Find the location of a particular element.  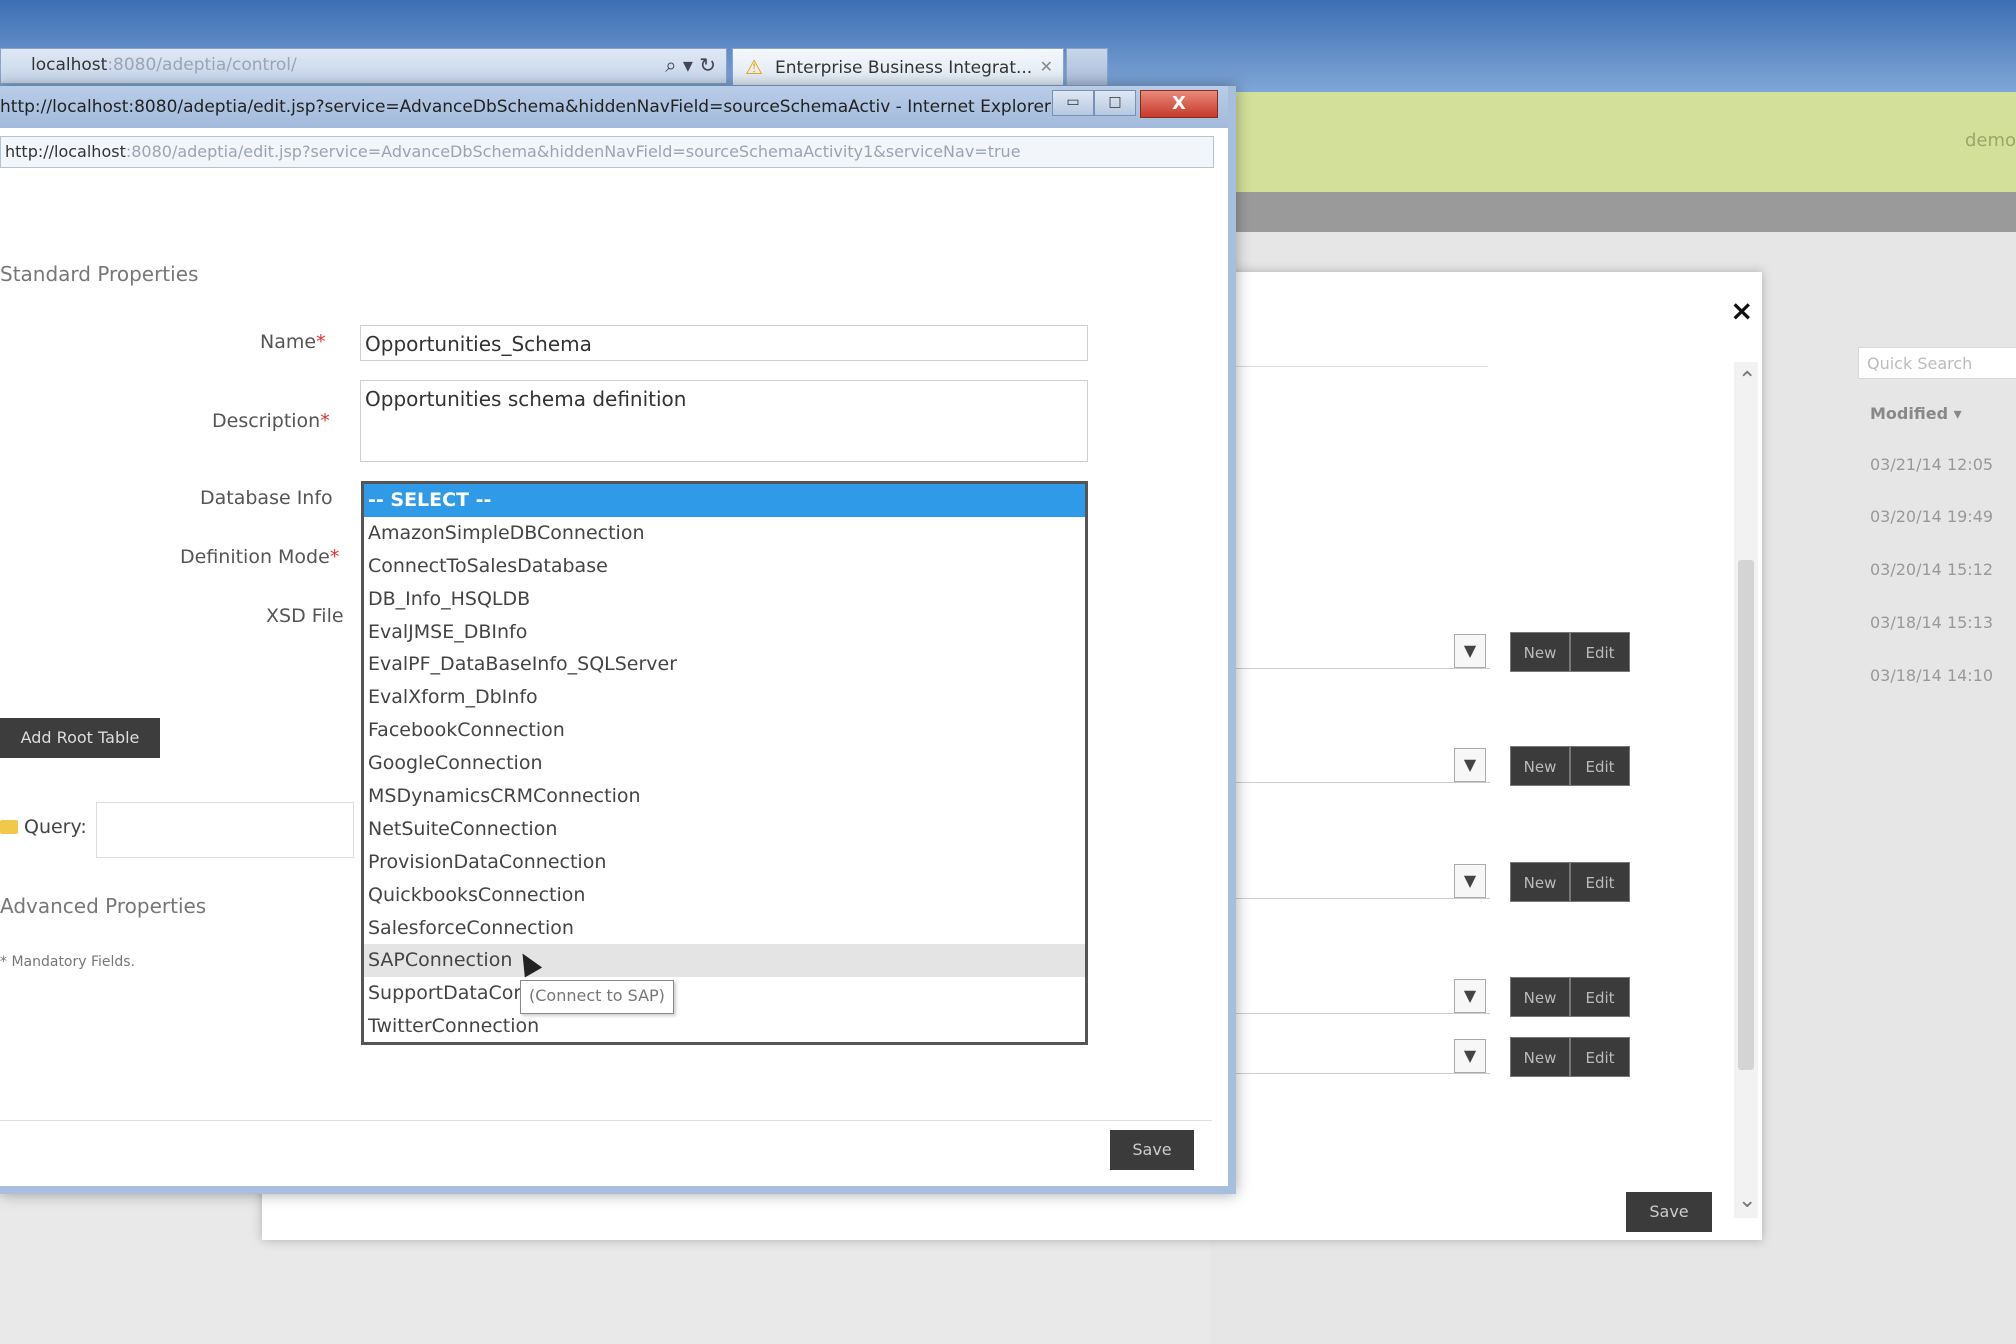

folder-icon is located at coordinates (9, 827).